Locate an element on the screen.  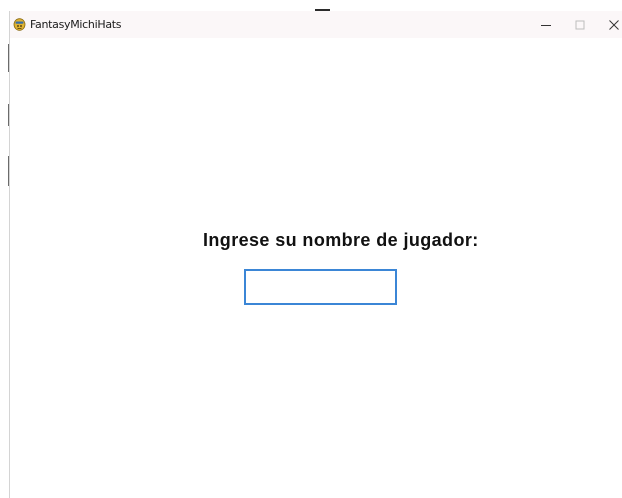
pygame-snake-icon is located at coordinates (19, 24).